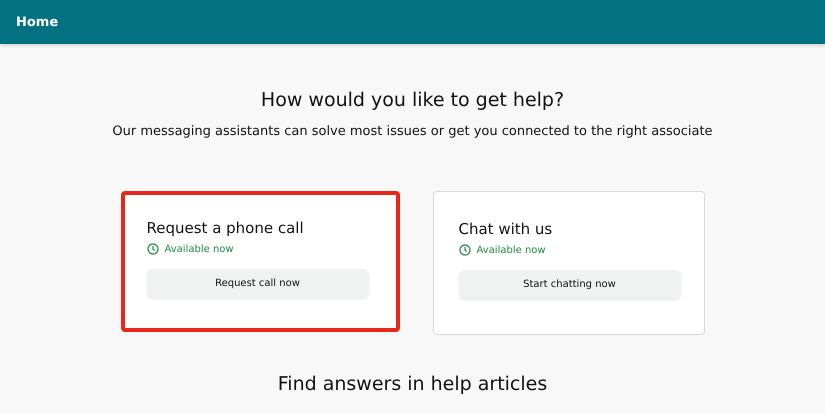 This screenshot has height=413, width=825. Describe the element at coordinates (257, 283) in the screenshot. I see `action-button: Request call now` at that location.